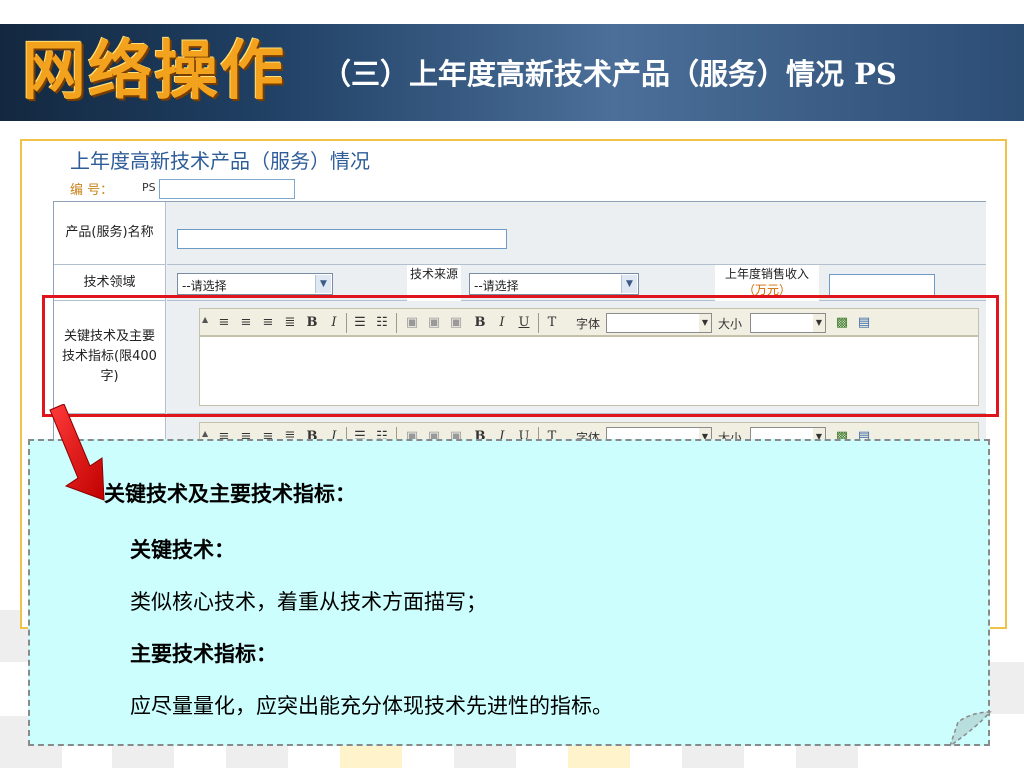 Image resolution: width=1024 pixels, height=768 pixels. I want to click on indicators-description: 应尽量量化，应突出能充分体现技术先进性的指标。, so click(371, 706).